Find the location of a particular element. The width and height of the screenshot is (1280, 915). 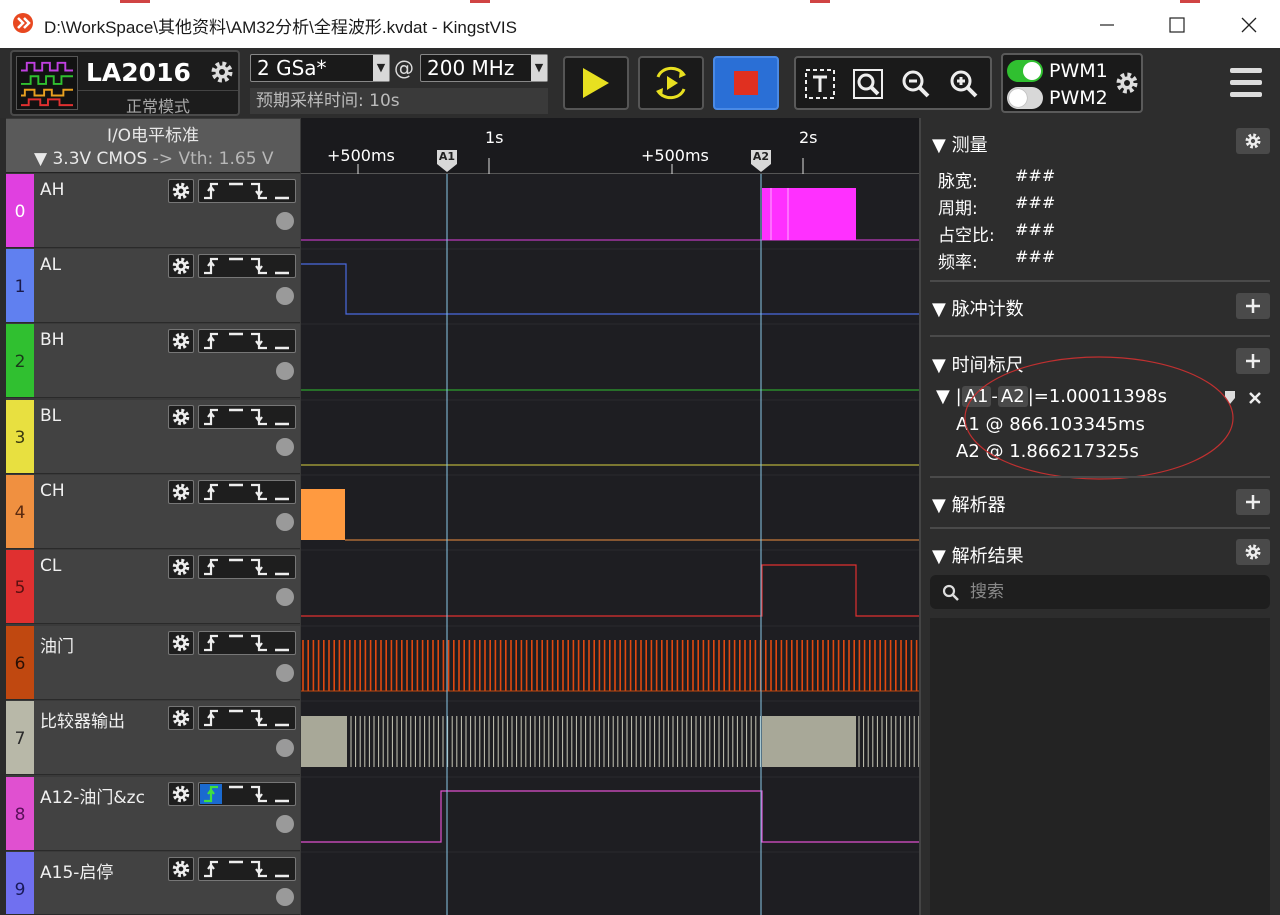

pwm2-toggle is located at coordinates (1025, 98).